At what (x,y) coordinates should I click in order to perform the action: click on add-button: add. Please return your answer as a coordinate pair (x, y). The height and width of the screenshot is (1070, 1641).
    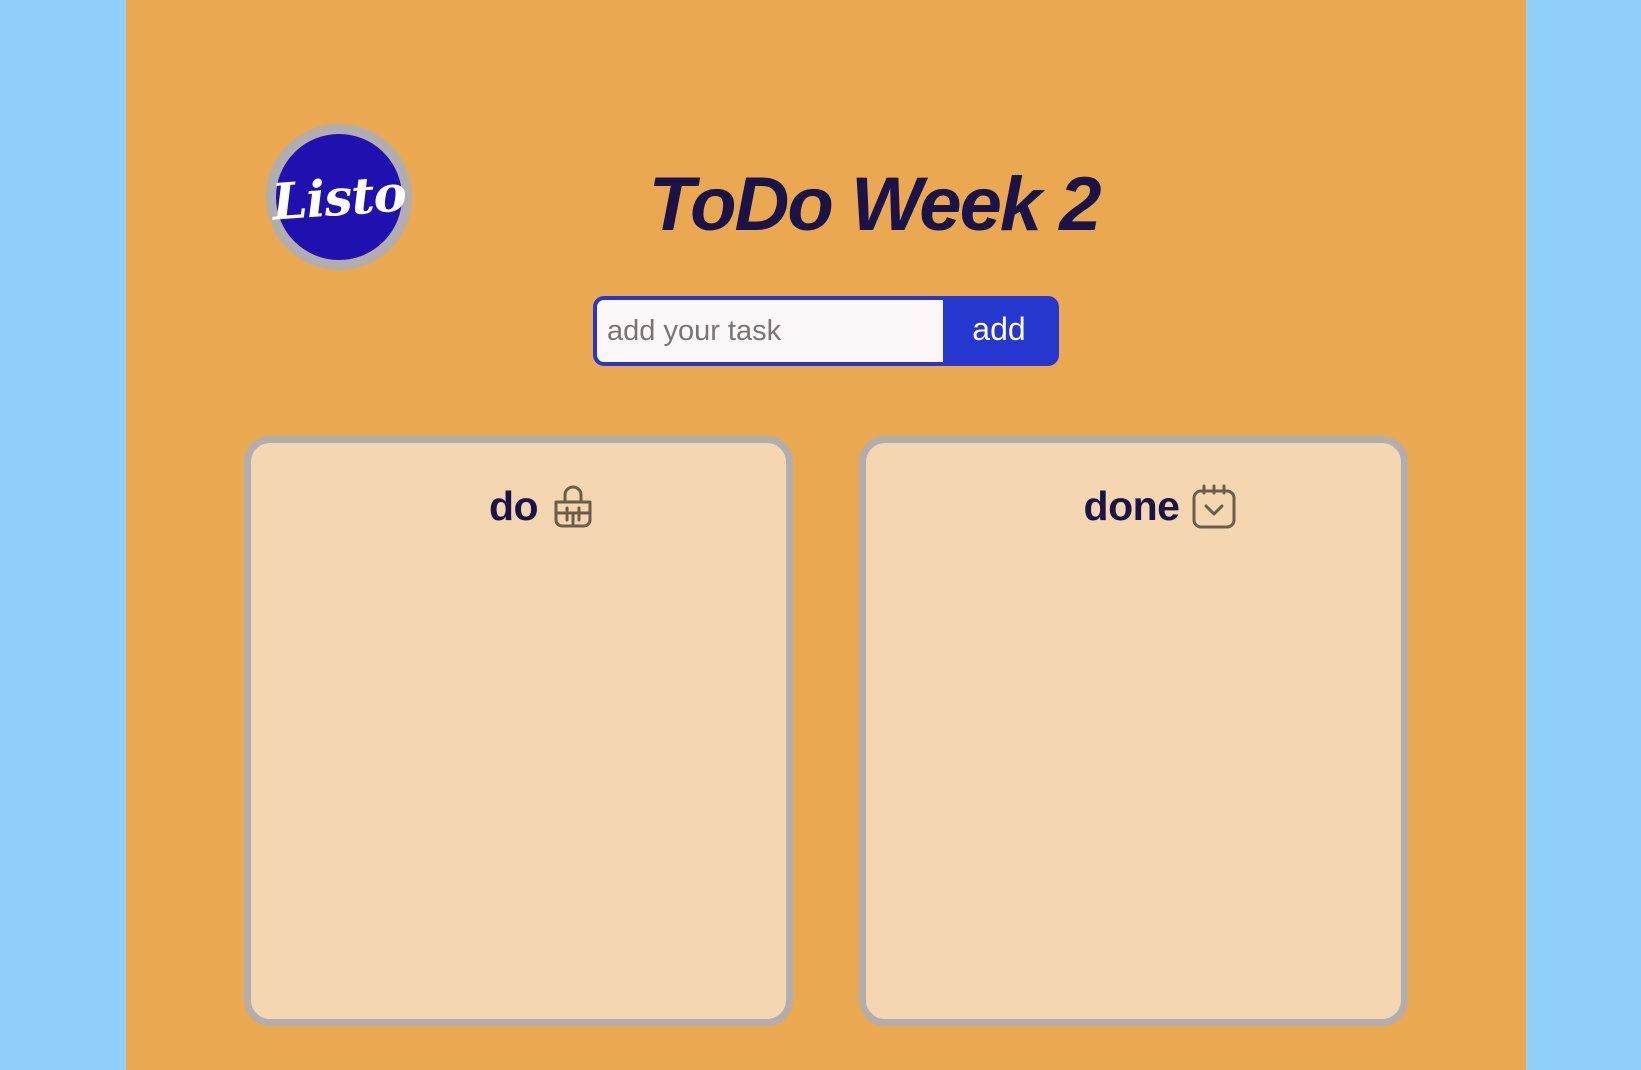
    Looking at the image, I should click on (999, 331).